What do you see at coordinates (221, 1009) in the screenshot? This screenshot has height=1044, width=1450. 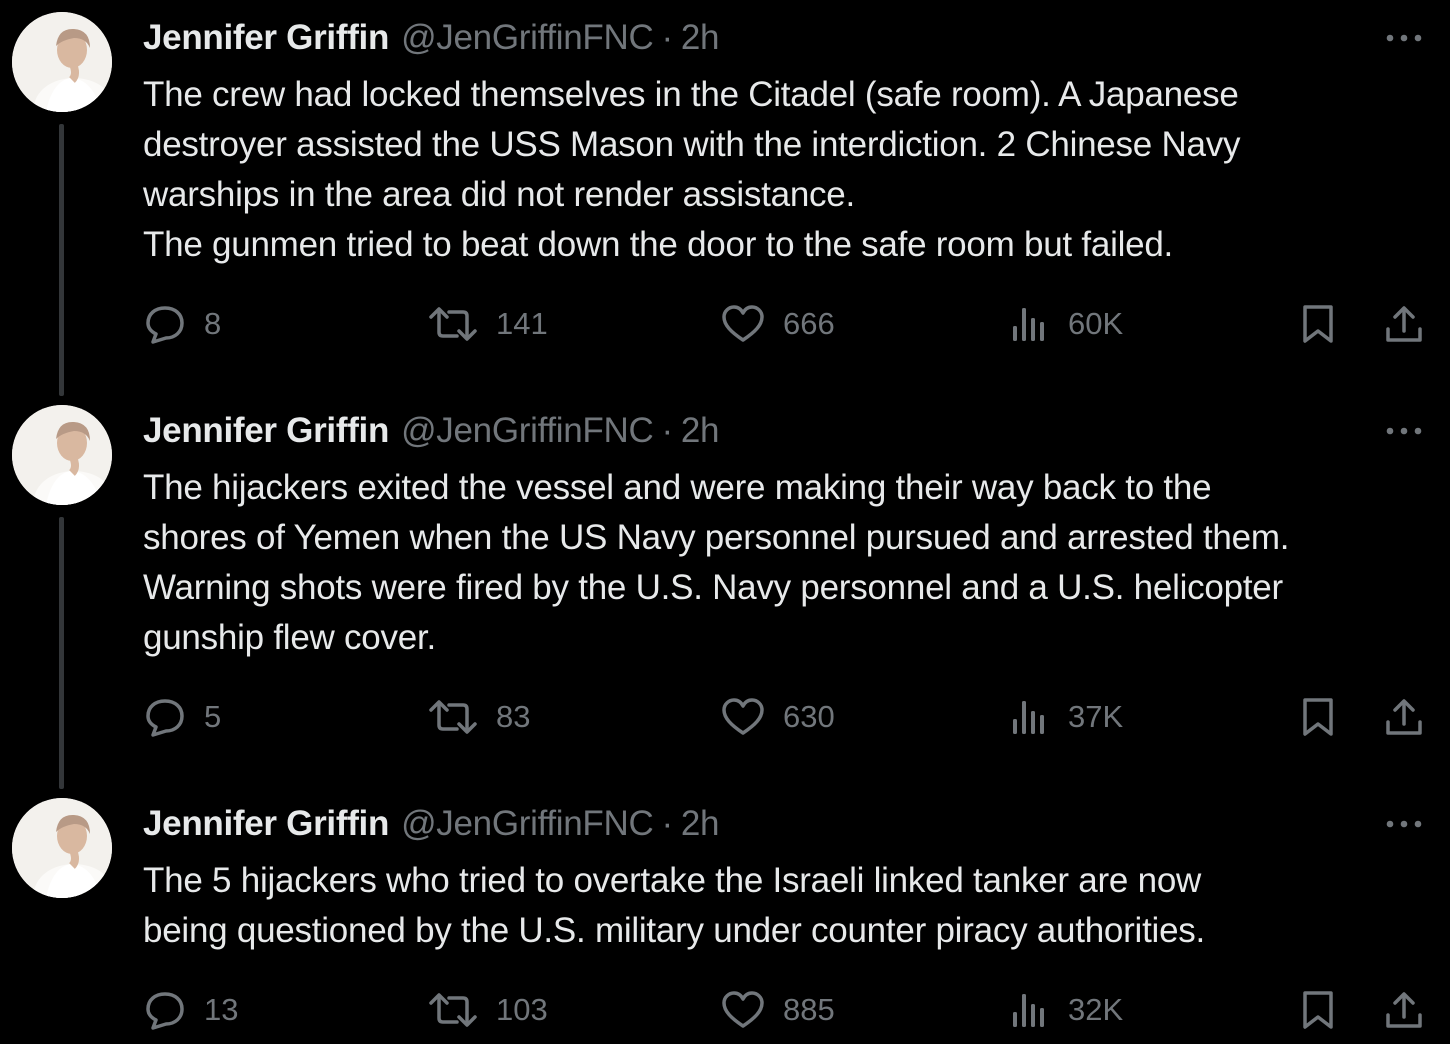 I see `reply-count: 13` at bounding box center [221, 1009].